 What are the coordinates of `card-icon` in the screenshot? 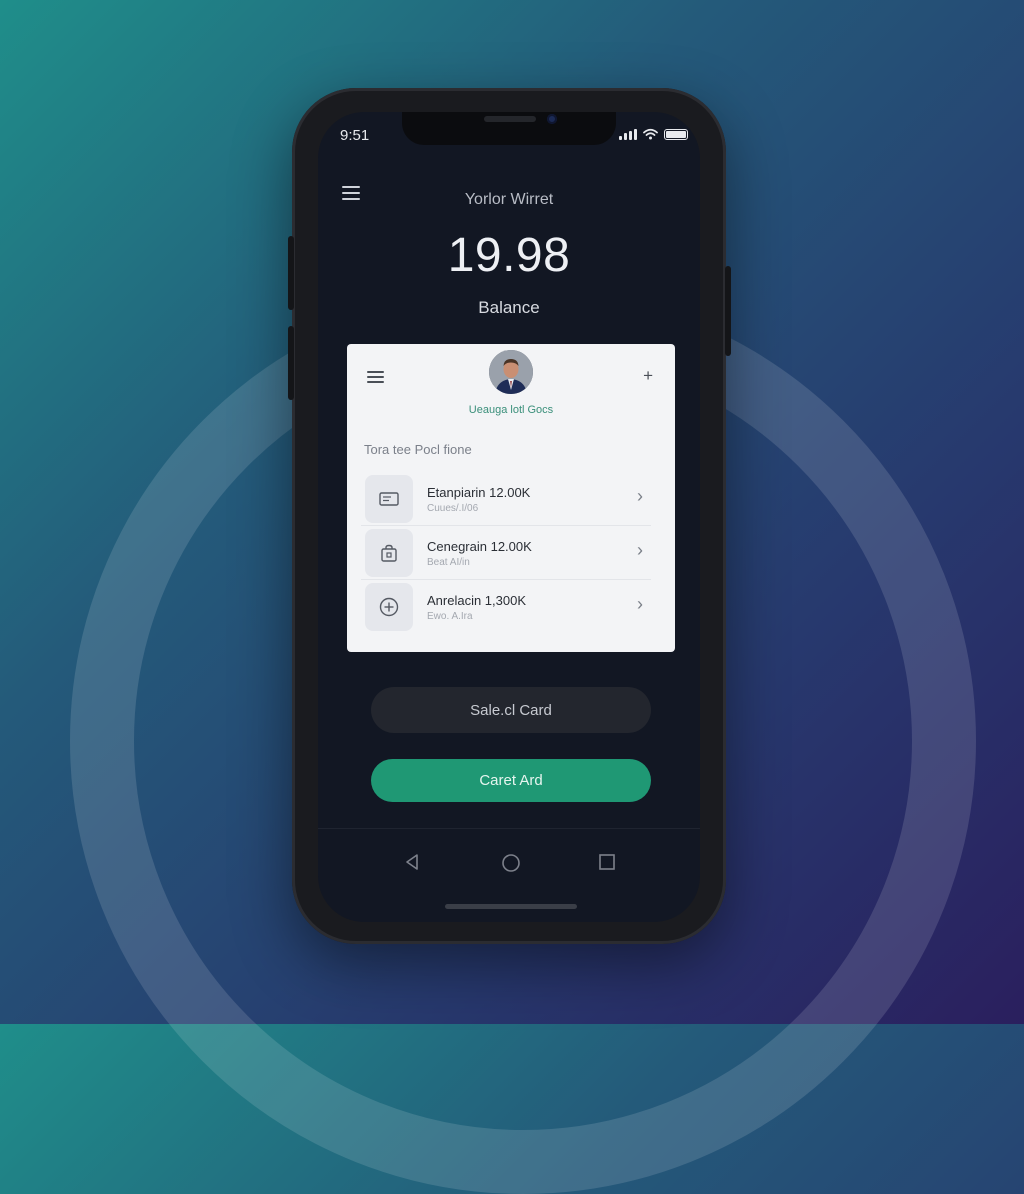 It's located at (389, 499).